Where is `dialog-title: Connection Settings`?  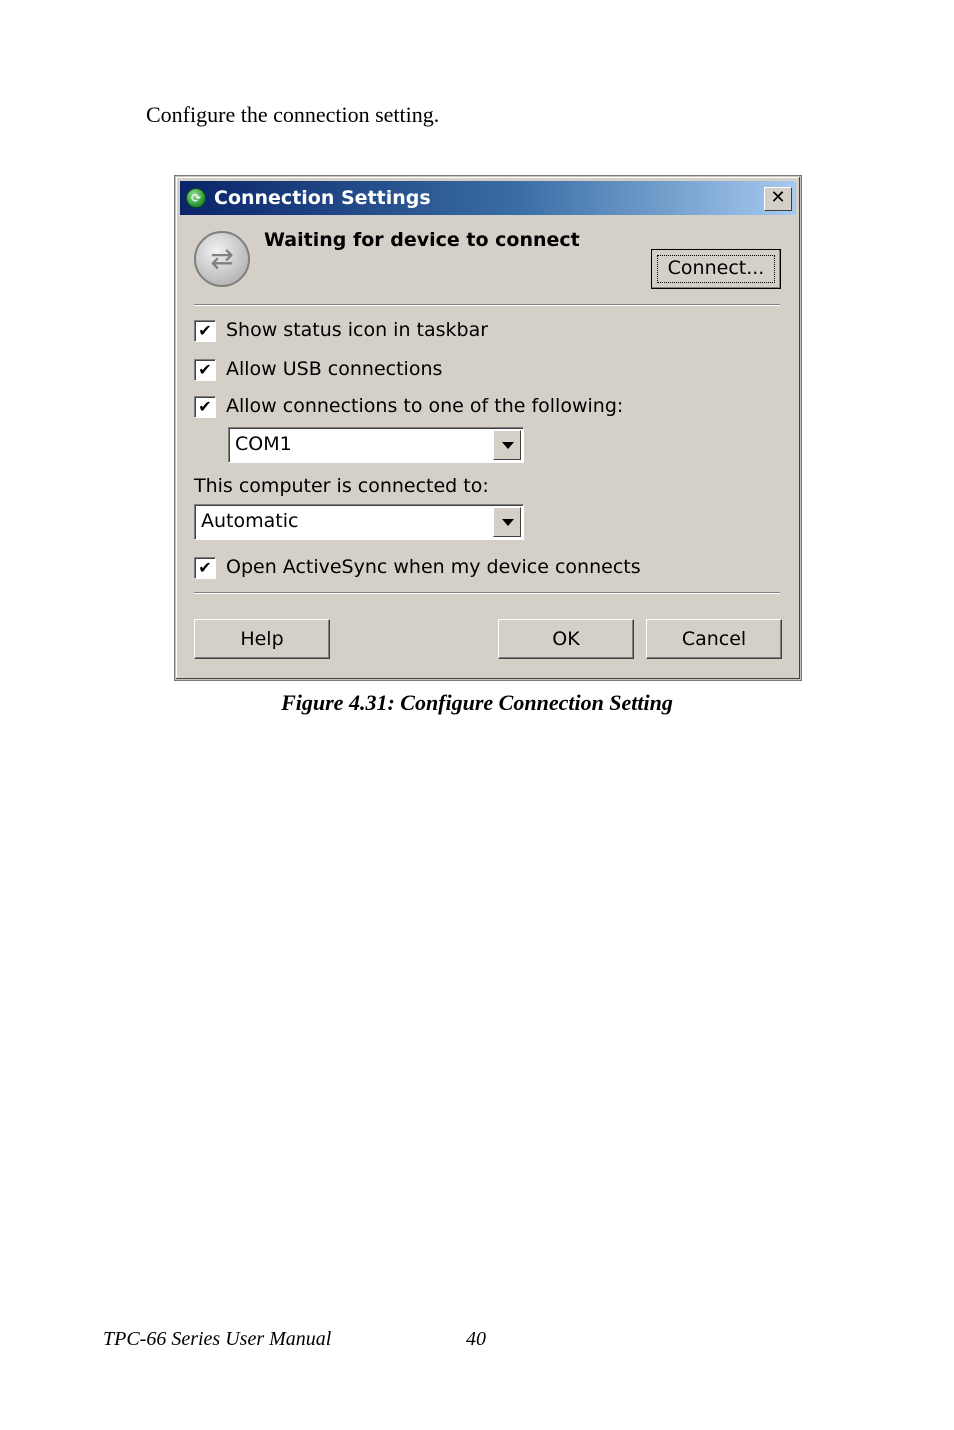
dialog-title: Connection Settings is located at coordinates (322, 198).